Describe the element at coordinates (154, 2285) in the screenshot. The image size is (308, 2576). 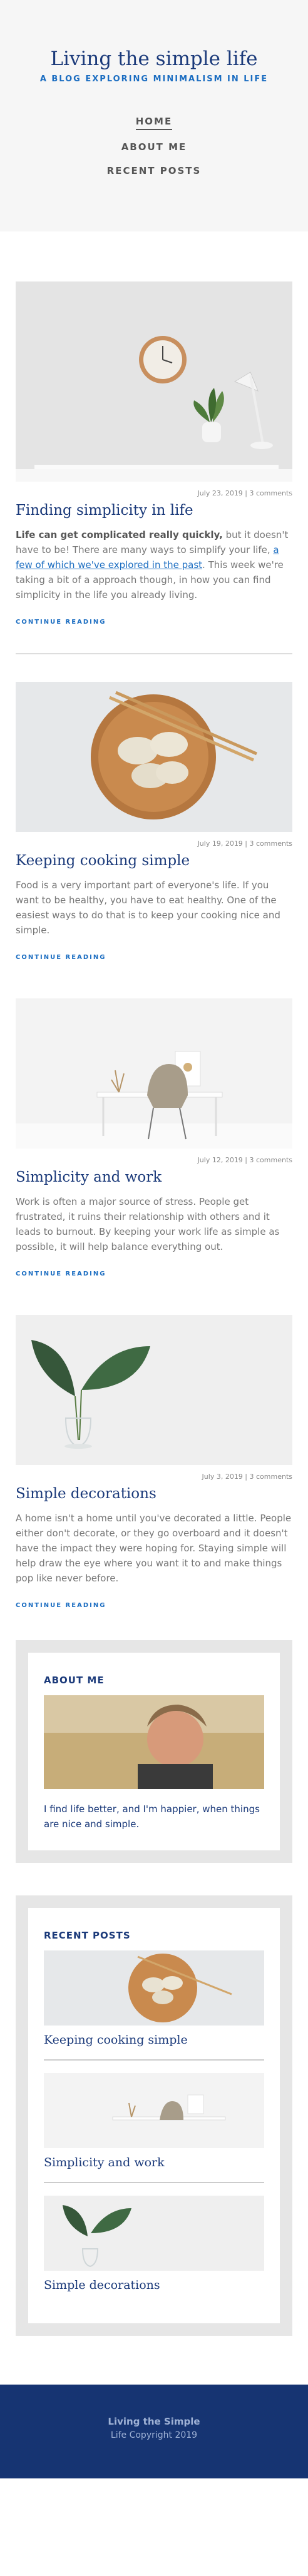
I see `recent-post-title: Simple decorations` at that location.